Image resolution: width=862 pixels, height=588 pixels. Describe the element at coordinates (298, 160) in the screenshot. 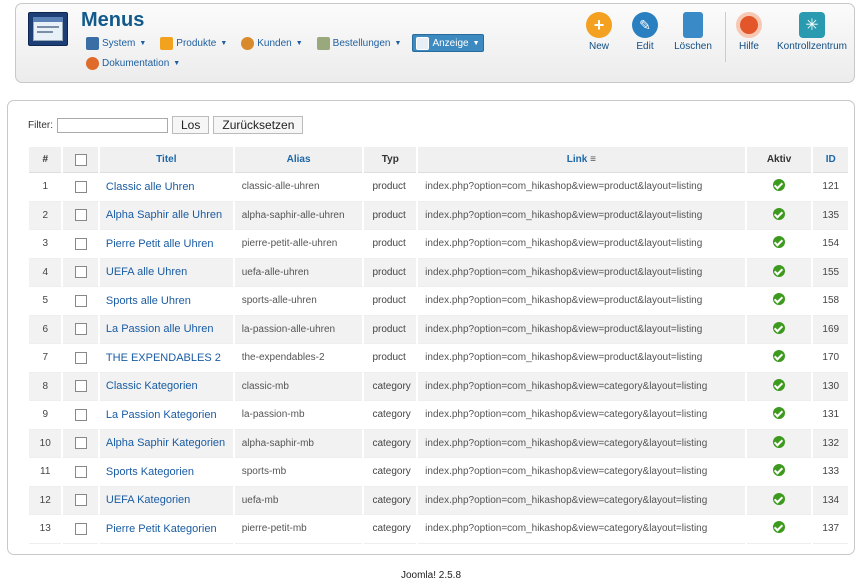

I see `col-alias: Alias` at that location.